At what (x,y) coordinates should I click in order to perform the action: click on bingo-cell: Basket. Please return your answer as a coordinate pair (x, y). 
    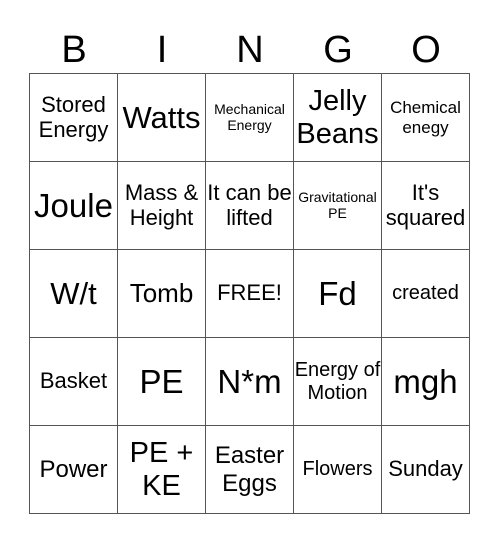
    Looking at the image, I should click on (74, 382).